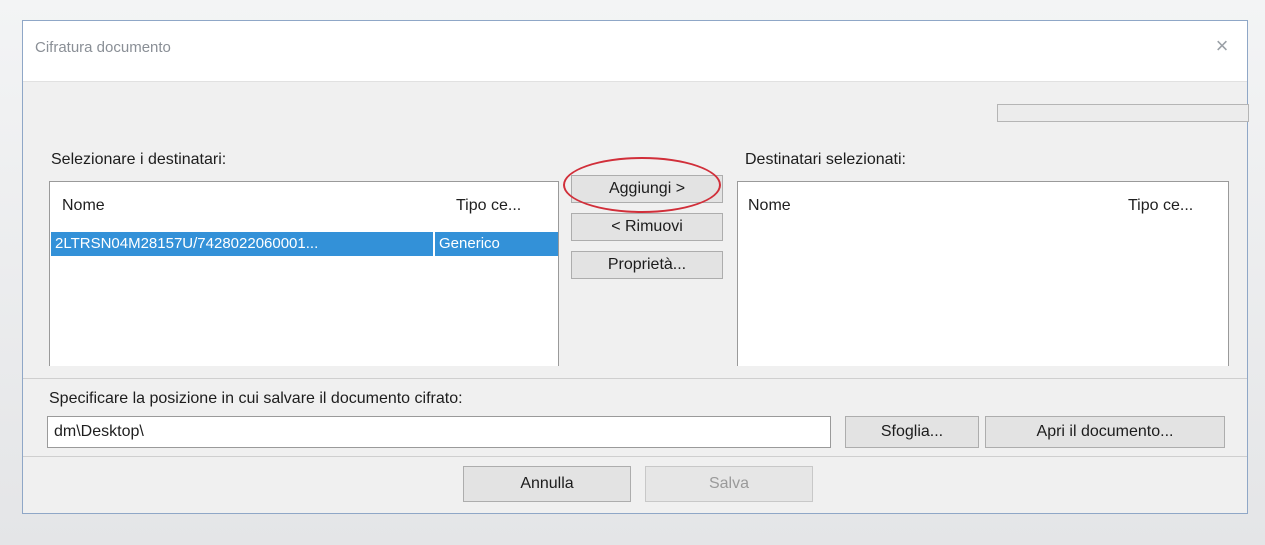 The height and width of the screenshot is (545, 1265). Describe the element at coordinates (647, 189) in the screenshot. I see `add-button: Aggiungi >` at that location.